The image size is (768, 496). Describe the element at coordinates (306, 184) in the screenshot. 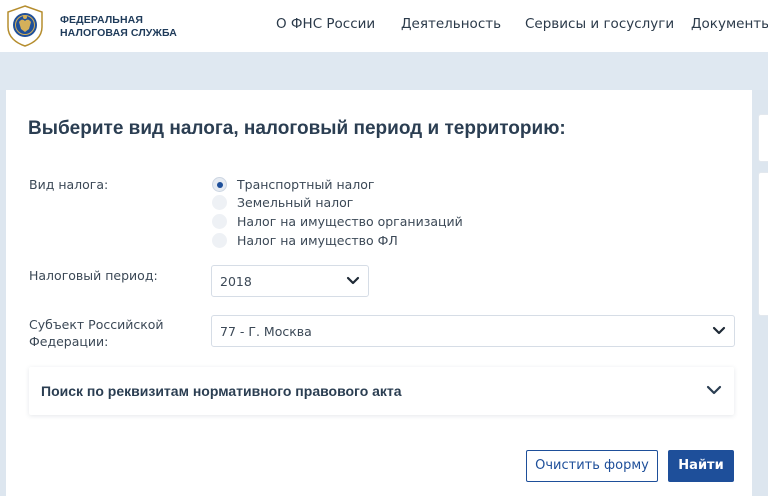

I see `radio-label: Транспортный налог` at that location.